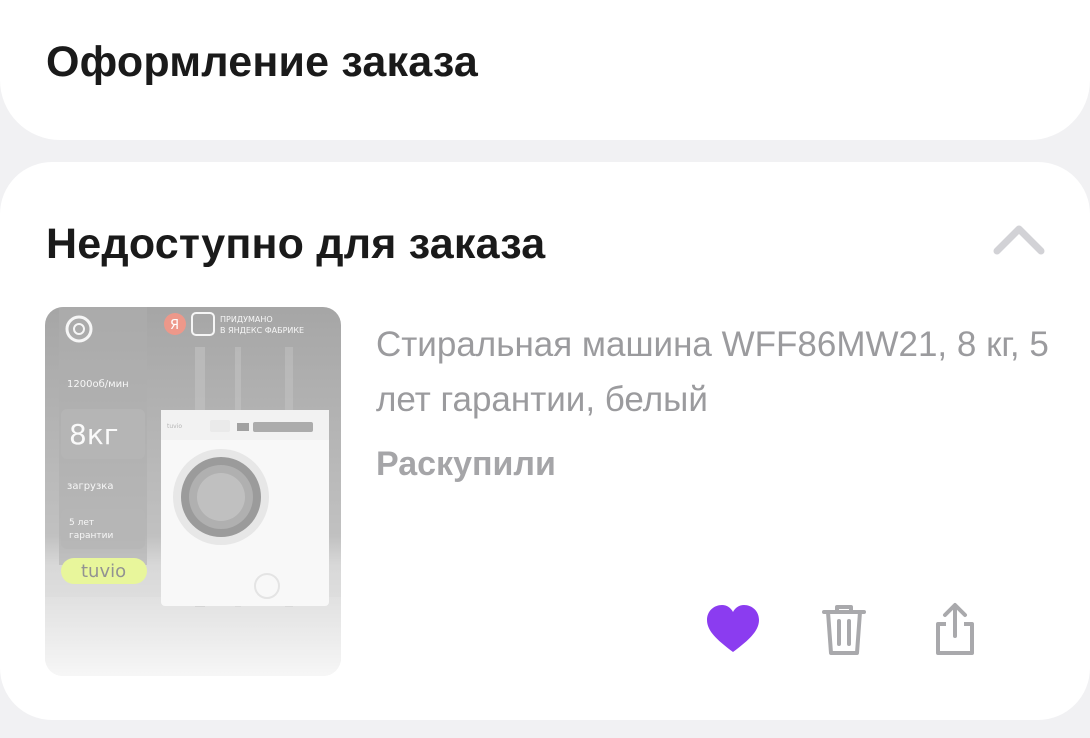  What do you see at coordinates (174, 325) in the screenshot?
I see `yandex-logo: Я` at bounding box center [174, 325].